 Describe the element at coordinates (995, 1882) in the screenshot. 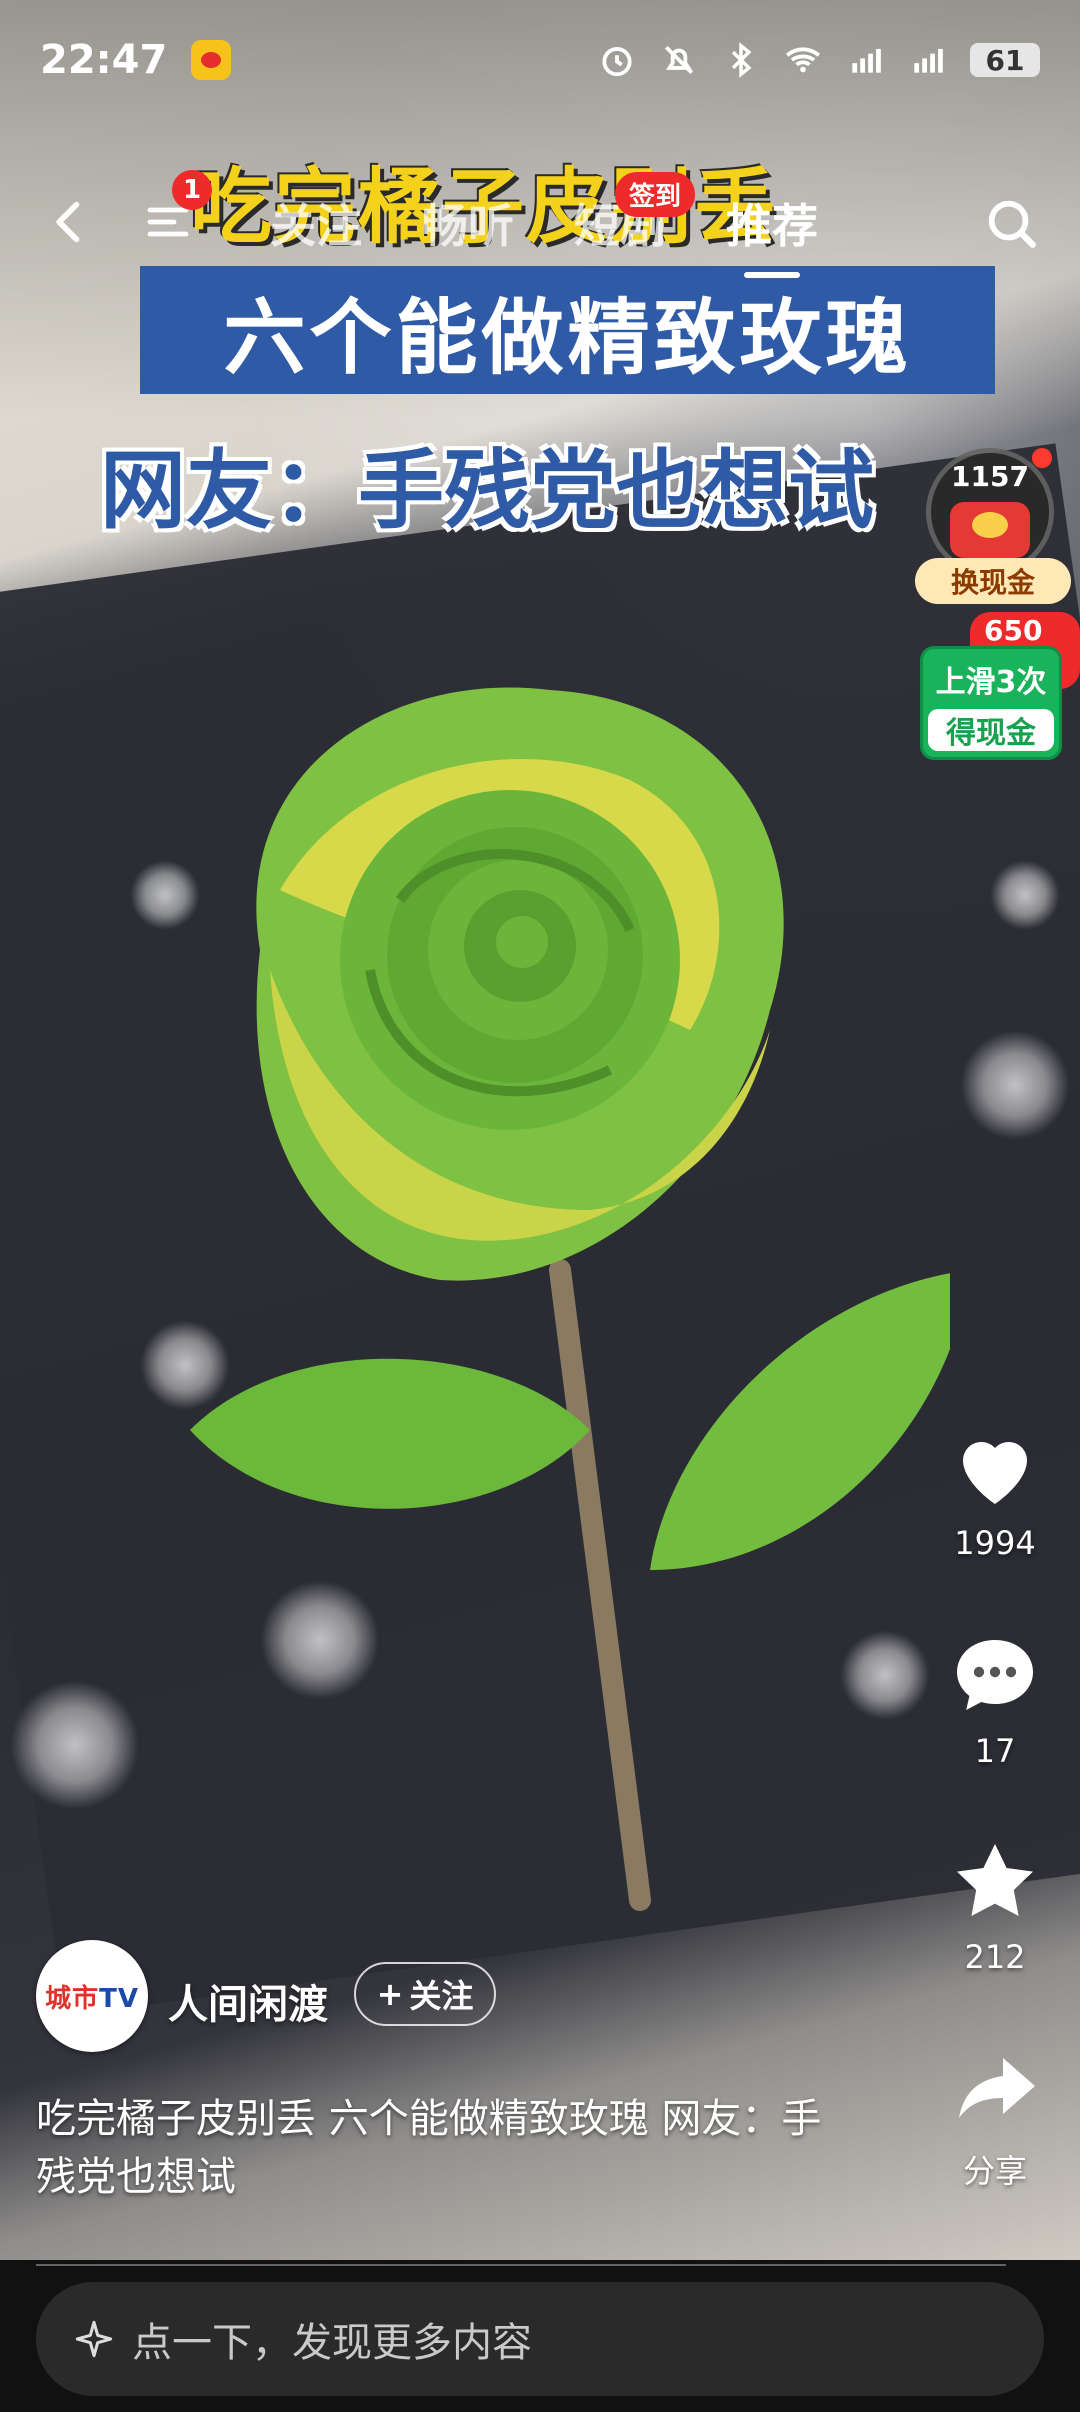

I see `star-icon` at that location.